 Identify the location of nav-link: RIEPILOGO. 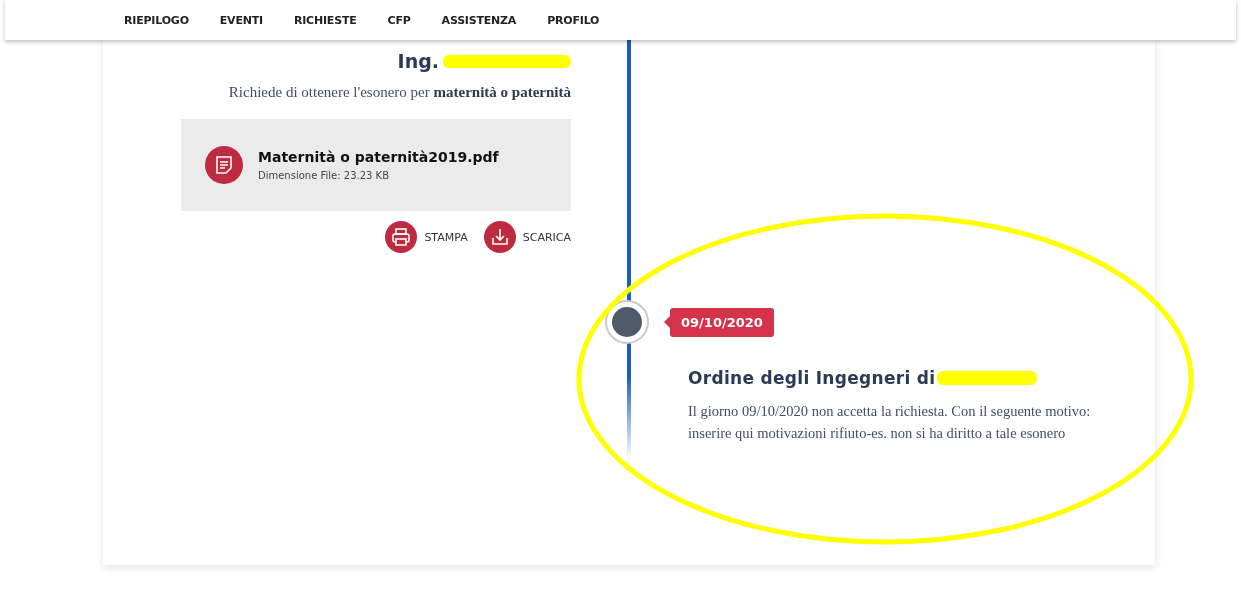
(156, 20).